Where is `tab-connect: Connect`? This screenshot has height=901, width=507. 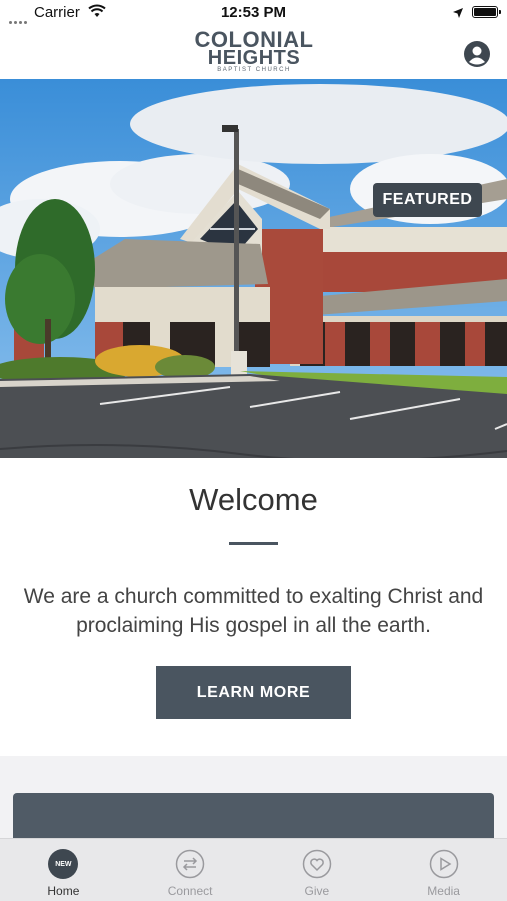 tab-connect: Connect is located at coordinates (190, 870).